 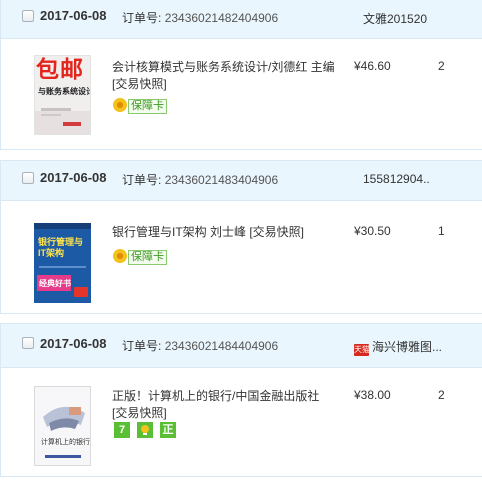 I want to click on item-quantity: 1, so click(x=441, y=231).